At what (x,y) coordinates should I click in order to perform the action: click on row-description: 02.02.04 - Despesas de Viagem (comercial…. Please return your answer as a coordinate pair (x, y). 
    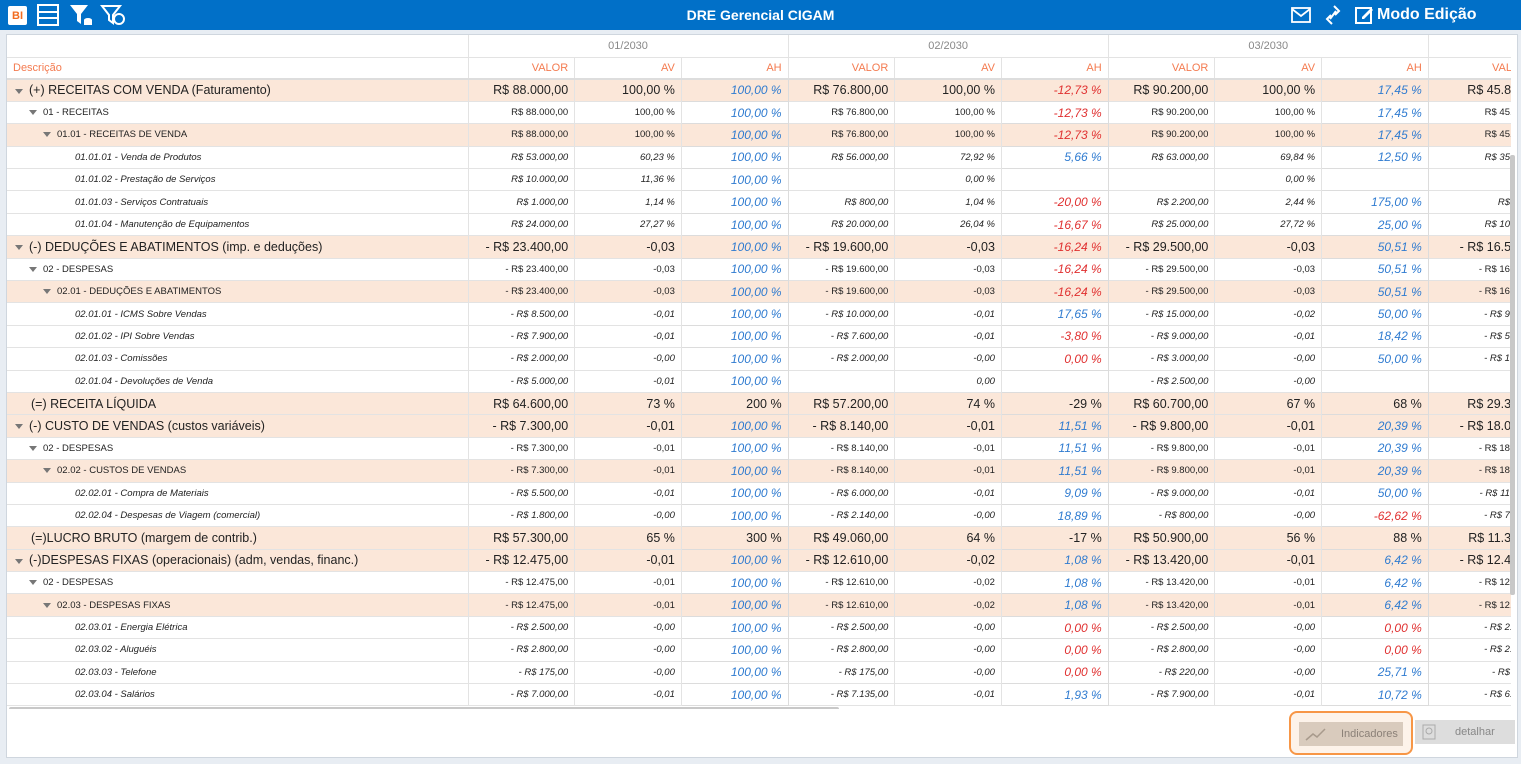
    Looking at the image, I should click on (238, 516).